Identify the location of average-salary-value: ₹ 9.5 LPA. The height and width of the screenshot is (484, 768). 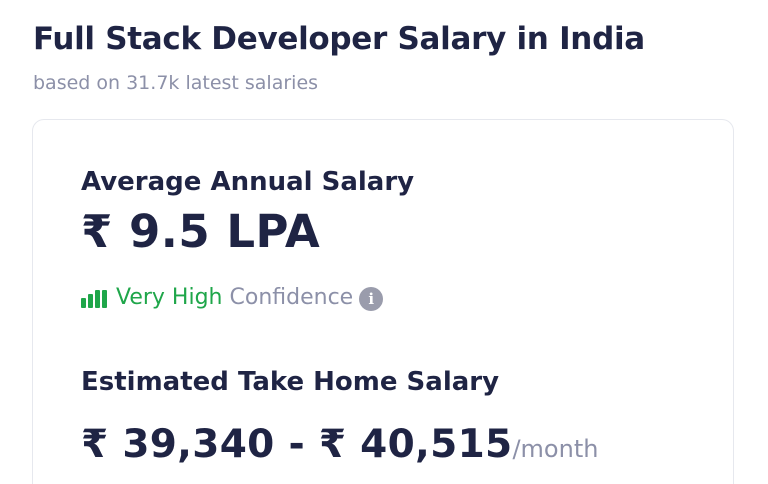
(201, 231).